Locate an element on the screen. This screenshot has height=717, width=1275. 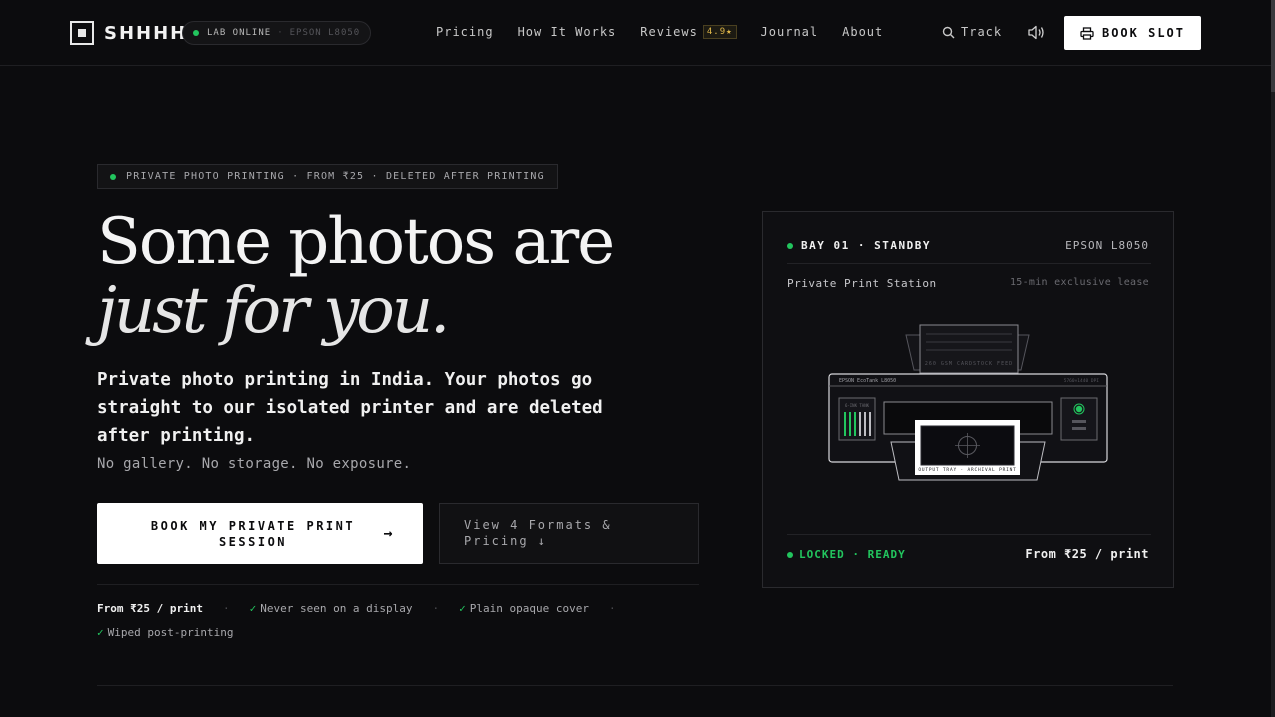
sound-toggle is located at coordinates (1036, 34).